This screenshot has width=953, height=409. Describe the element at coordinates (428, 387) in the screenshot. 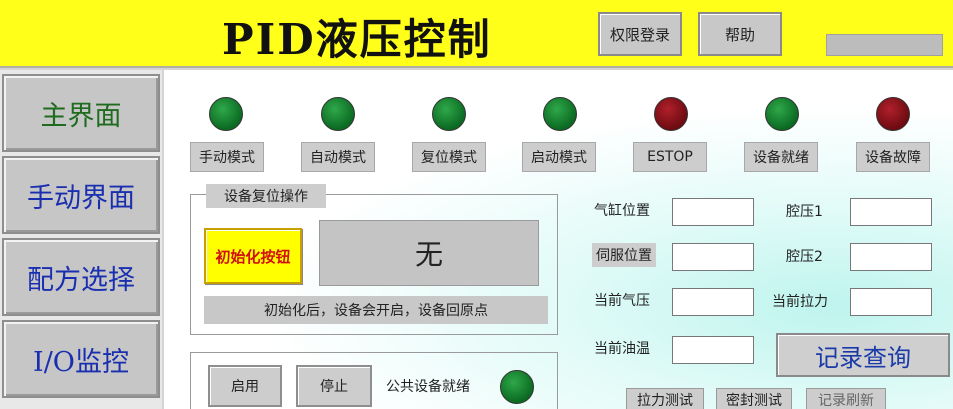

I see `common-ready-label: 公共设备就绪` at that location.